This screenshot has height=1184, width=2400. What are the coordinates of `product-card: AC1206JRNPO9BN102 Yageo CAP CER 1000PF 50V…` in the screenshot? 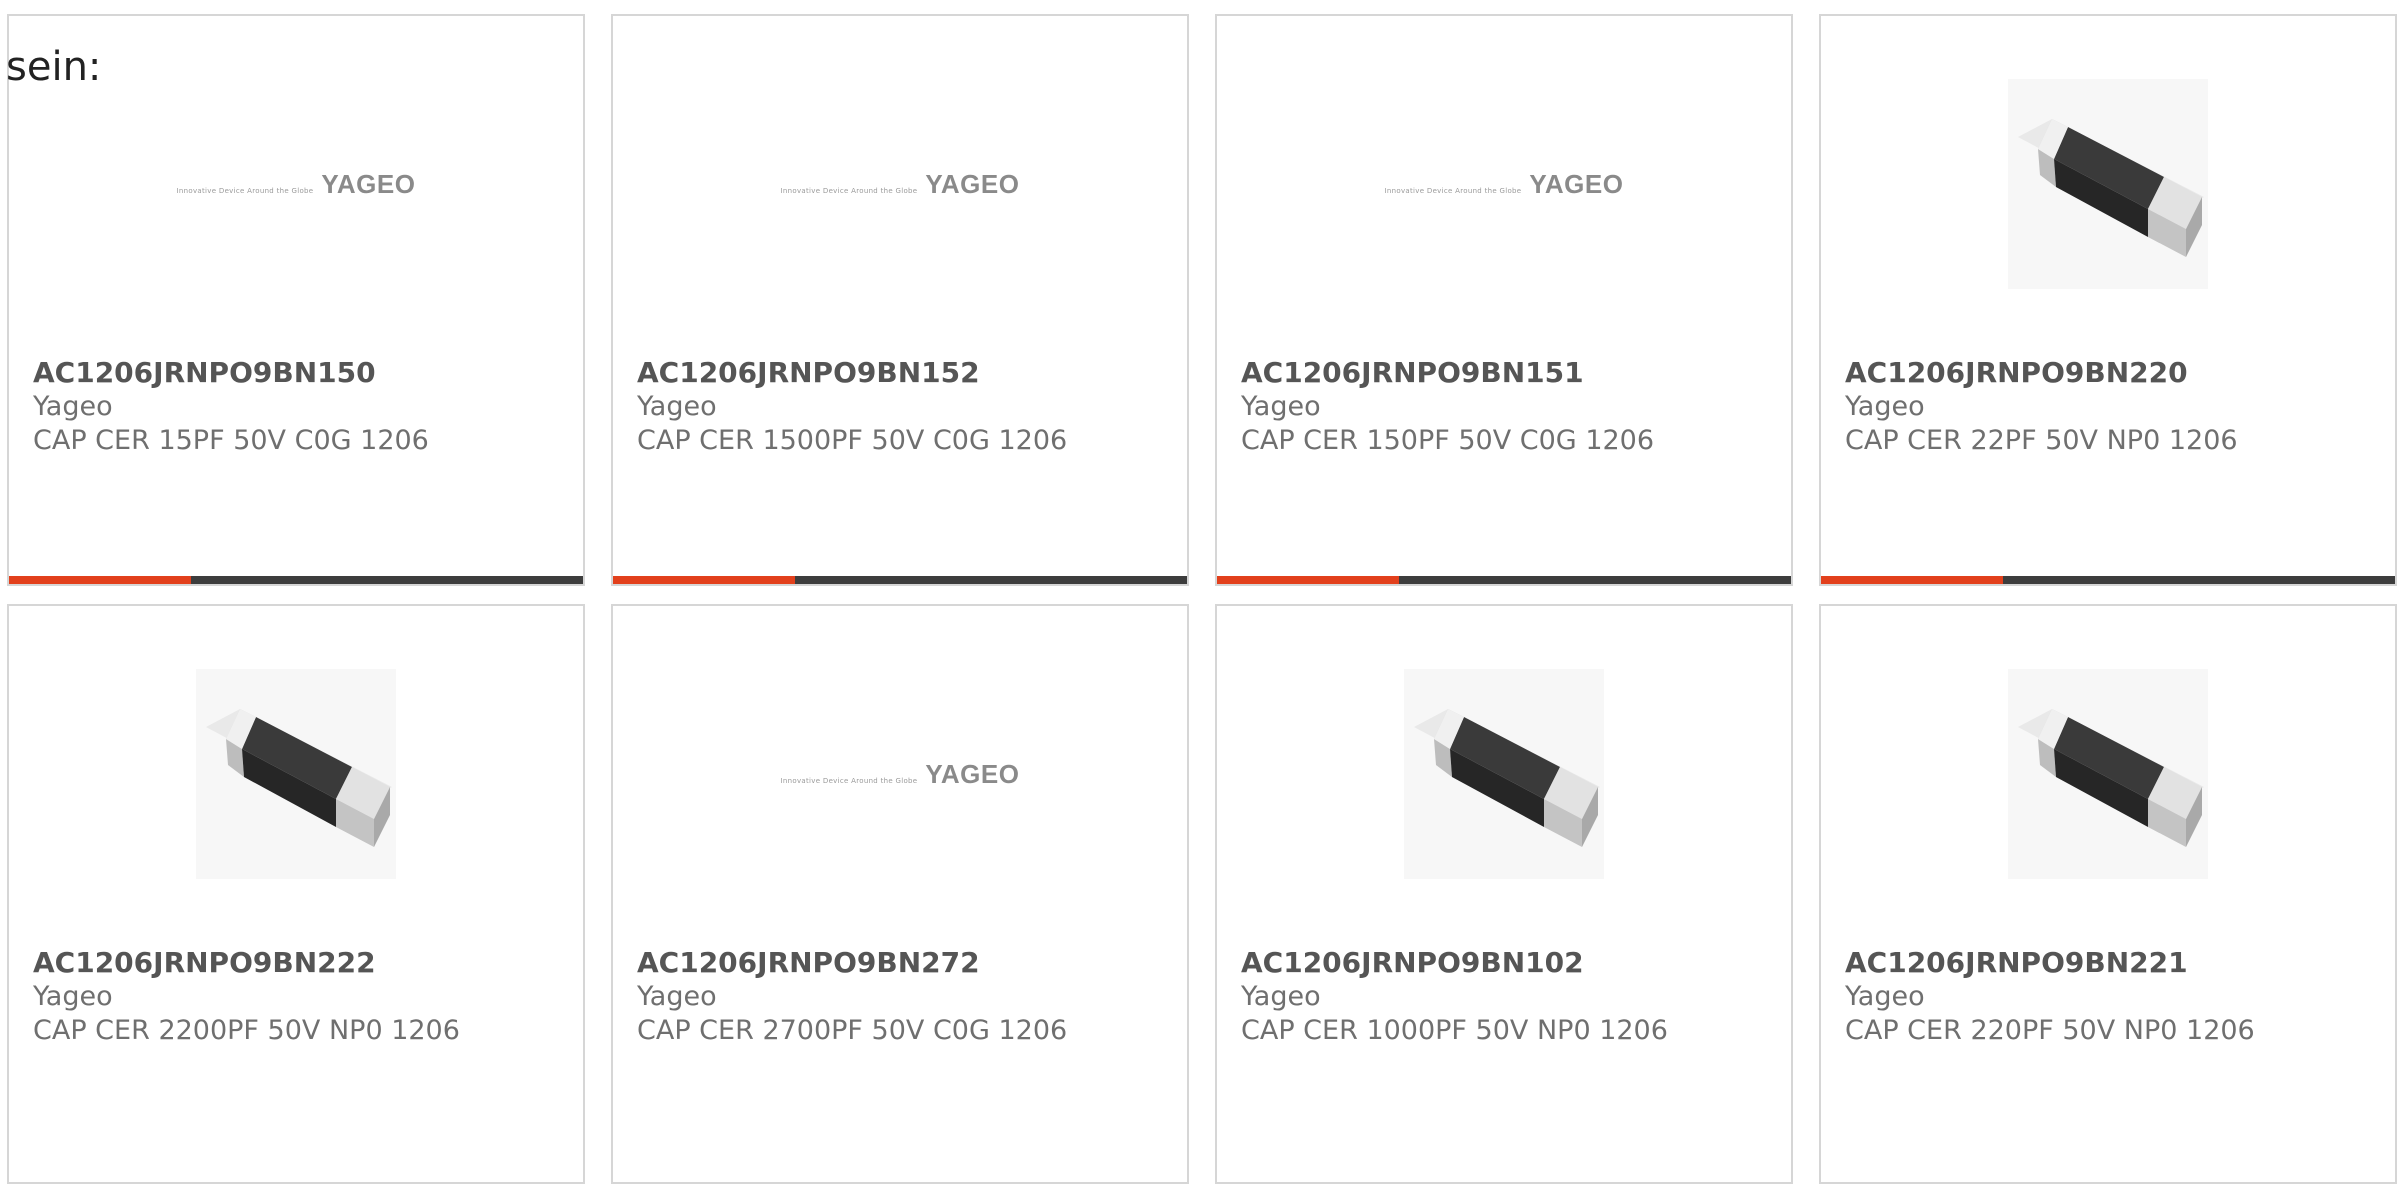 It's located at (1504, 894).